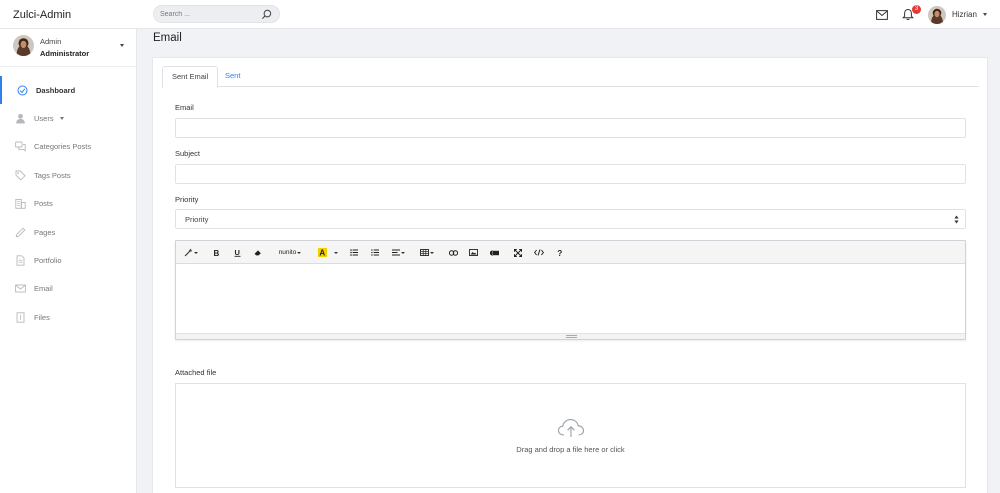 Image resolution: width=1000 pixels, height=493 pixels. What do you see at coordinates (188, 252) in the screenshot?
I see `magic-wand-icon` at bounding box center [188, 252].